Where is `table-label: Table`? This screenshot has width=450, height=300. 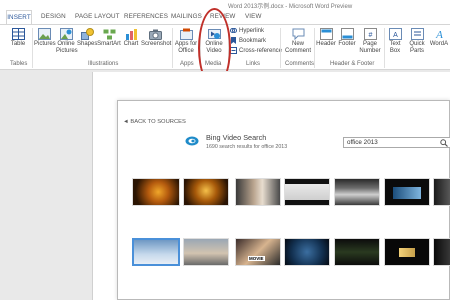
table-label: Table is located at coordinates (18, 44).